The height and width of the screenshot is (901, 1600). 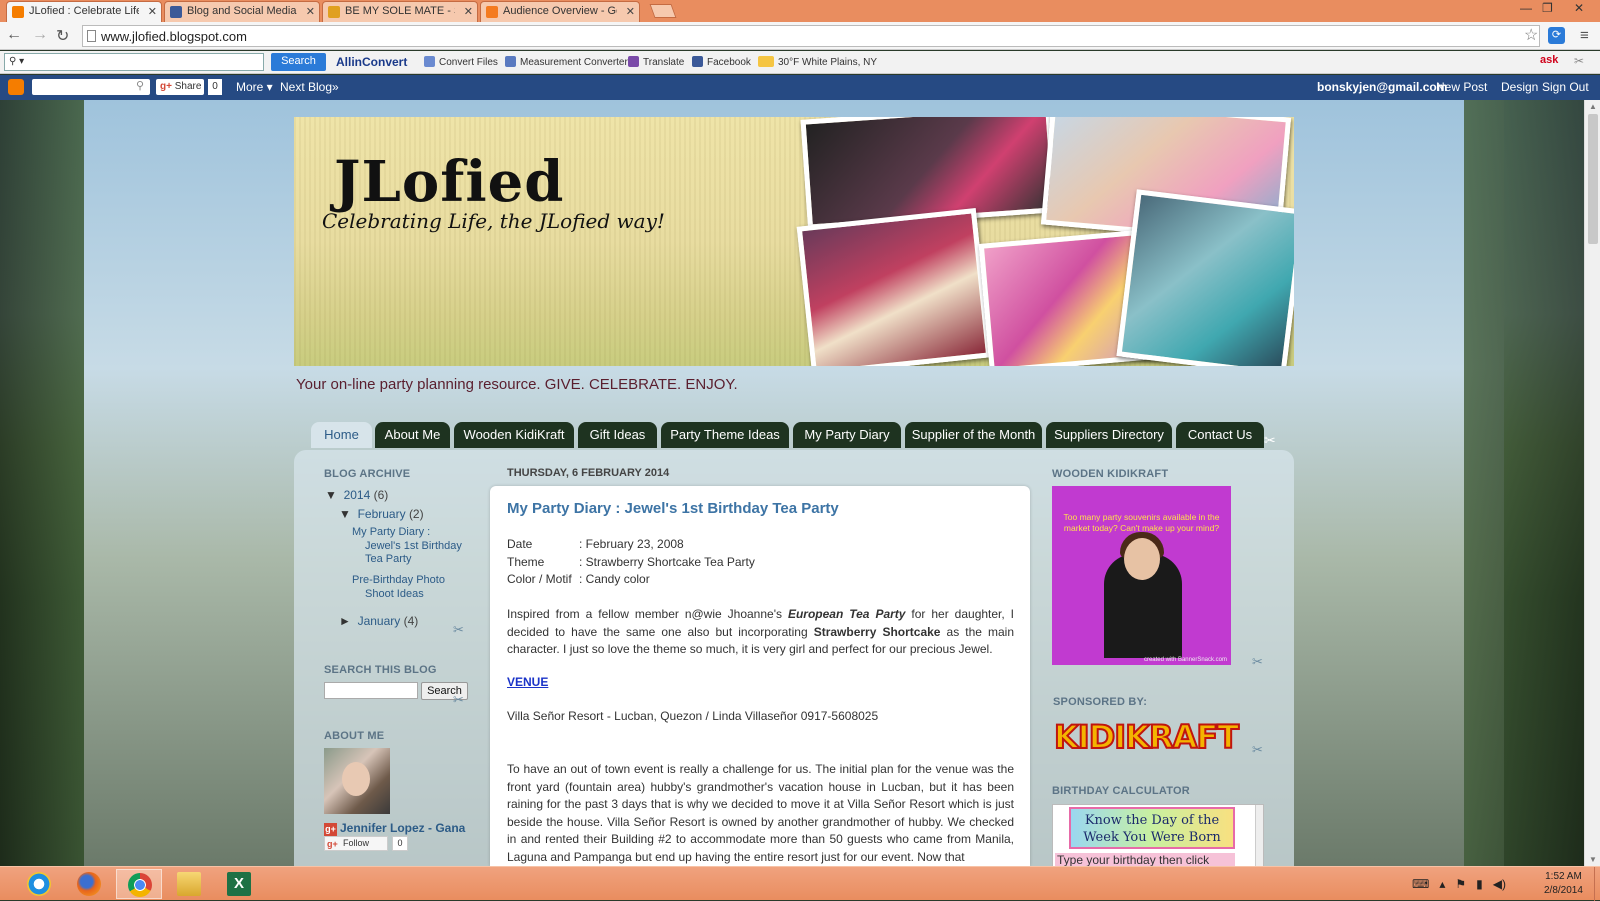 What do you see at coordinates (341, 435) in the screenshot?
I see `nav-tab-home: Home` at bounding box center [341, 435].